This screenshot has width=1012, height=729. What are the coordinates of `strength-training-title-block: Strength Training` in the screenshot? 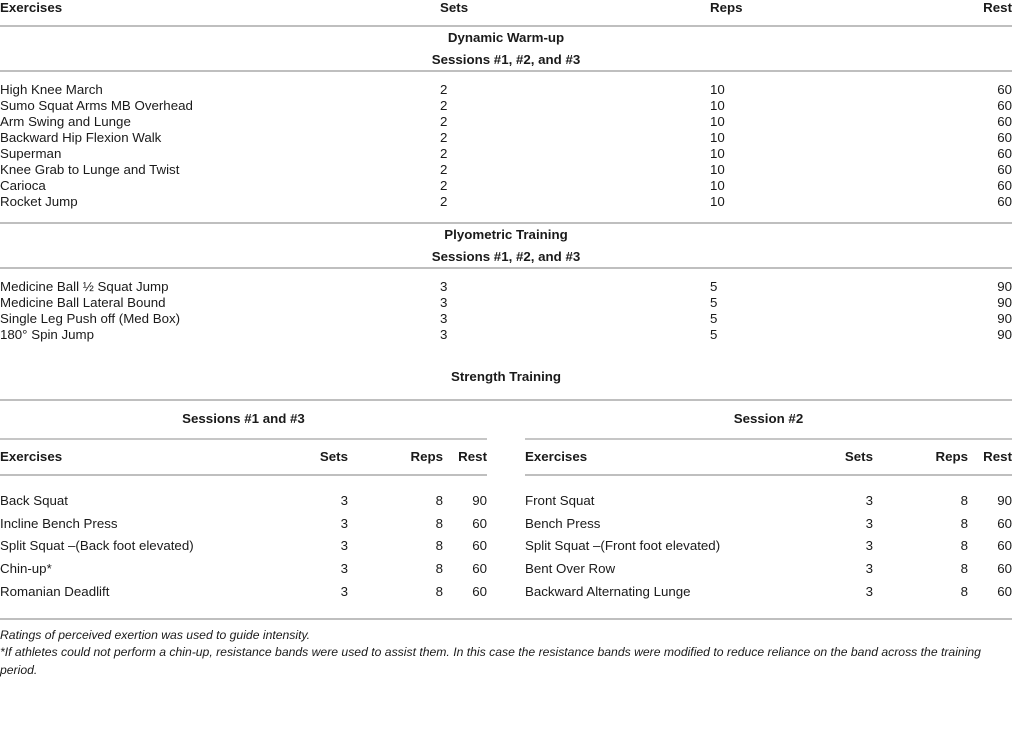 It's located at (506, 377).